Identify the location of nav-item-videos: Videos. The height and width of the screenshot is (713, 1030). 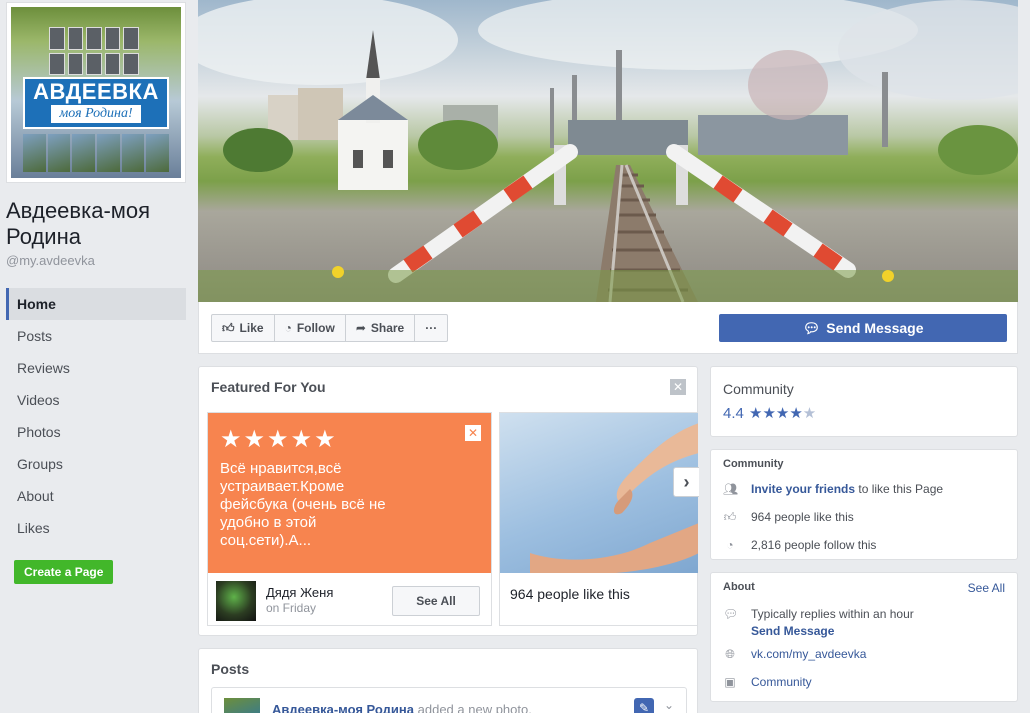
(96, 400).